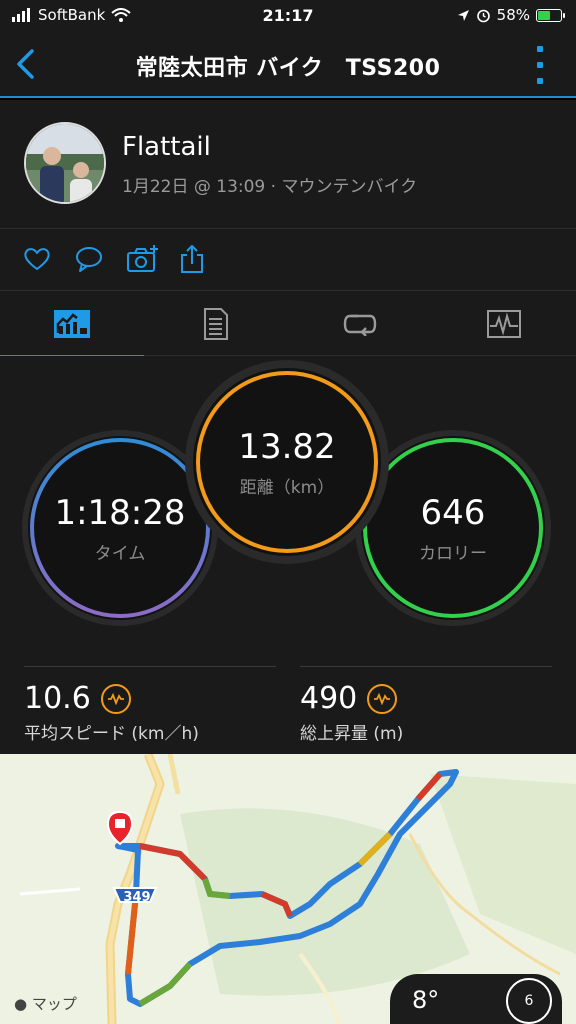  What do you see at coordinates (21, 1004) in the screenshot?
I see `apple-logo-icon: ●` at bounding box center [21, 1004].